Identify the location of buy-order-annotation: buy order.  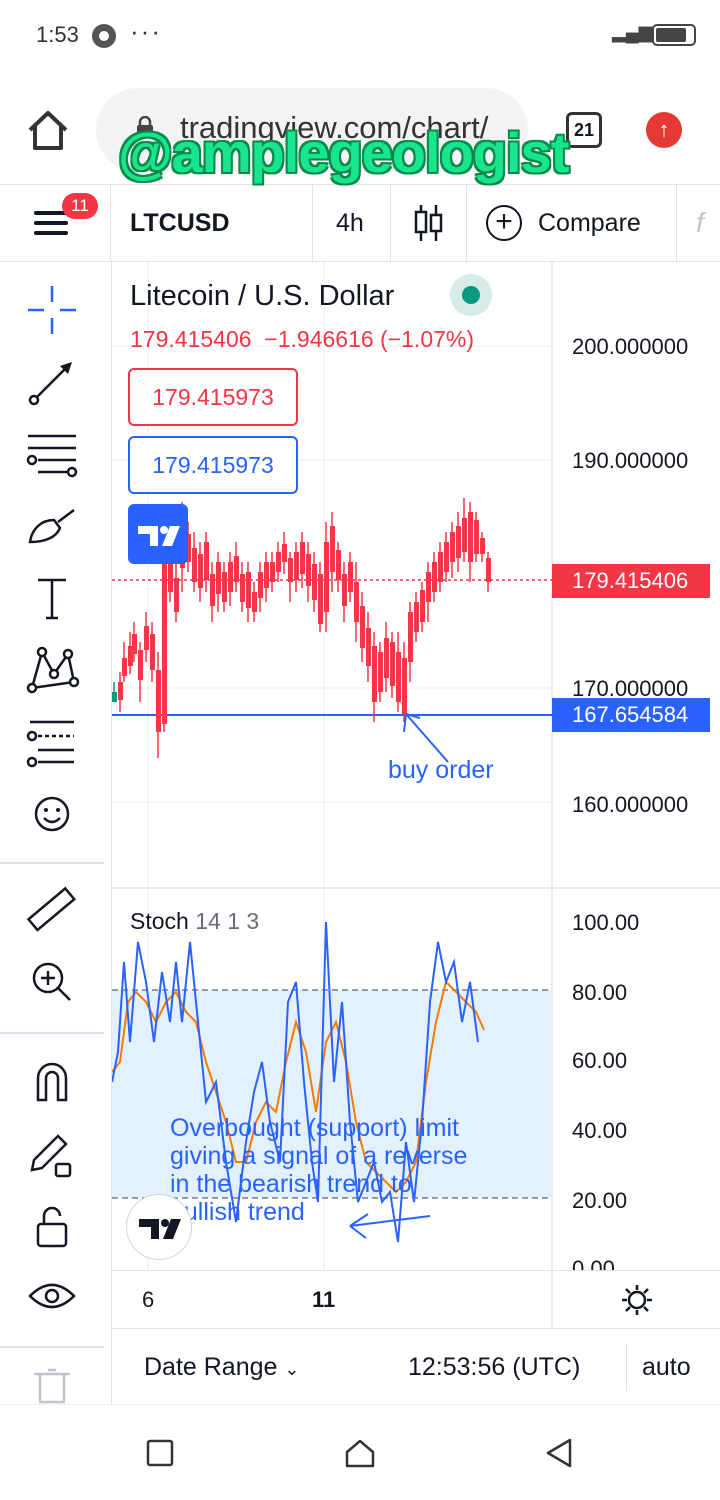
(441, 770).